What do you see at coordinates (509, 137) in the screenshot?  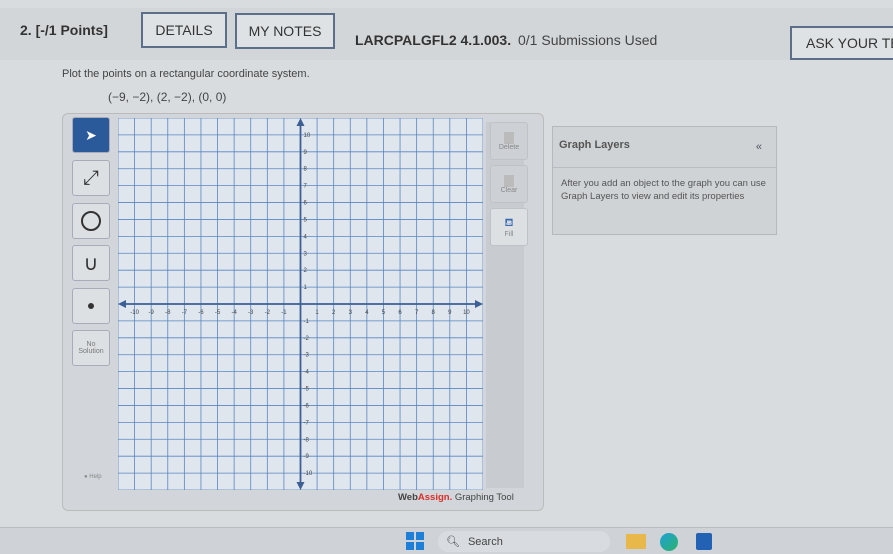 I see `delete-icon` at bounding box center [509, 137].